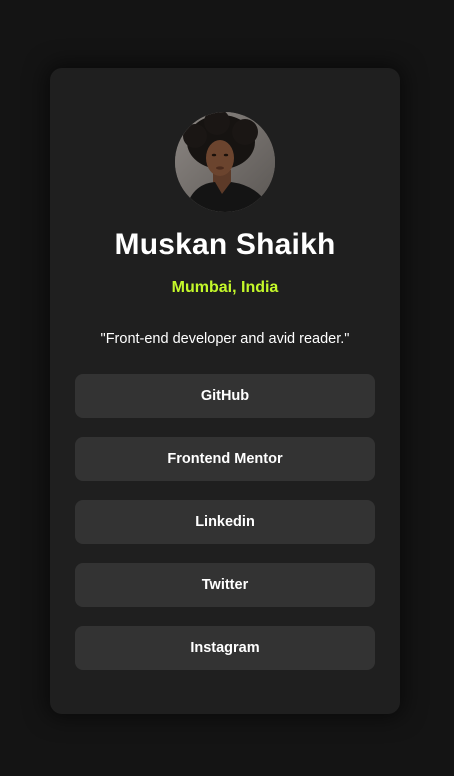  I want to click on profile-location: Mumbai, India, so click(225, 287).